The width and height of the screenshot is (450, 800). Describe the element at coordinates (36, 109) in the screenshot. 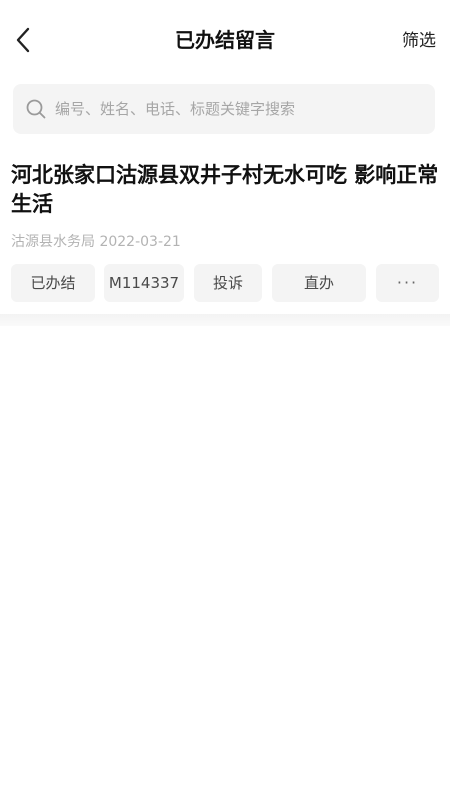

I see `search-icon` at that location.